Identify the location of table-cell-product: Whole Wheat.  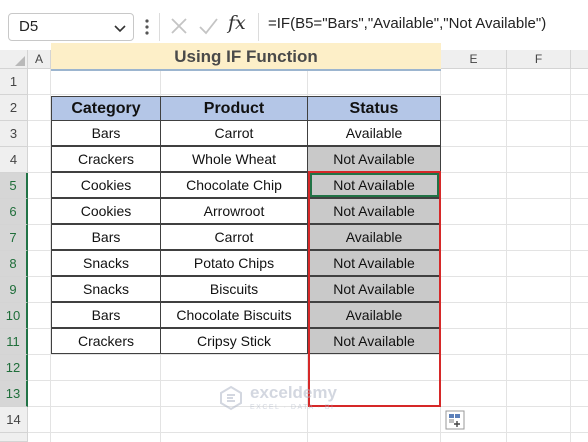
(234, 159).